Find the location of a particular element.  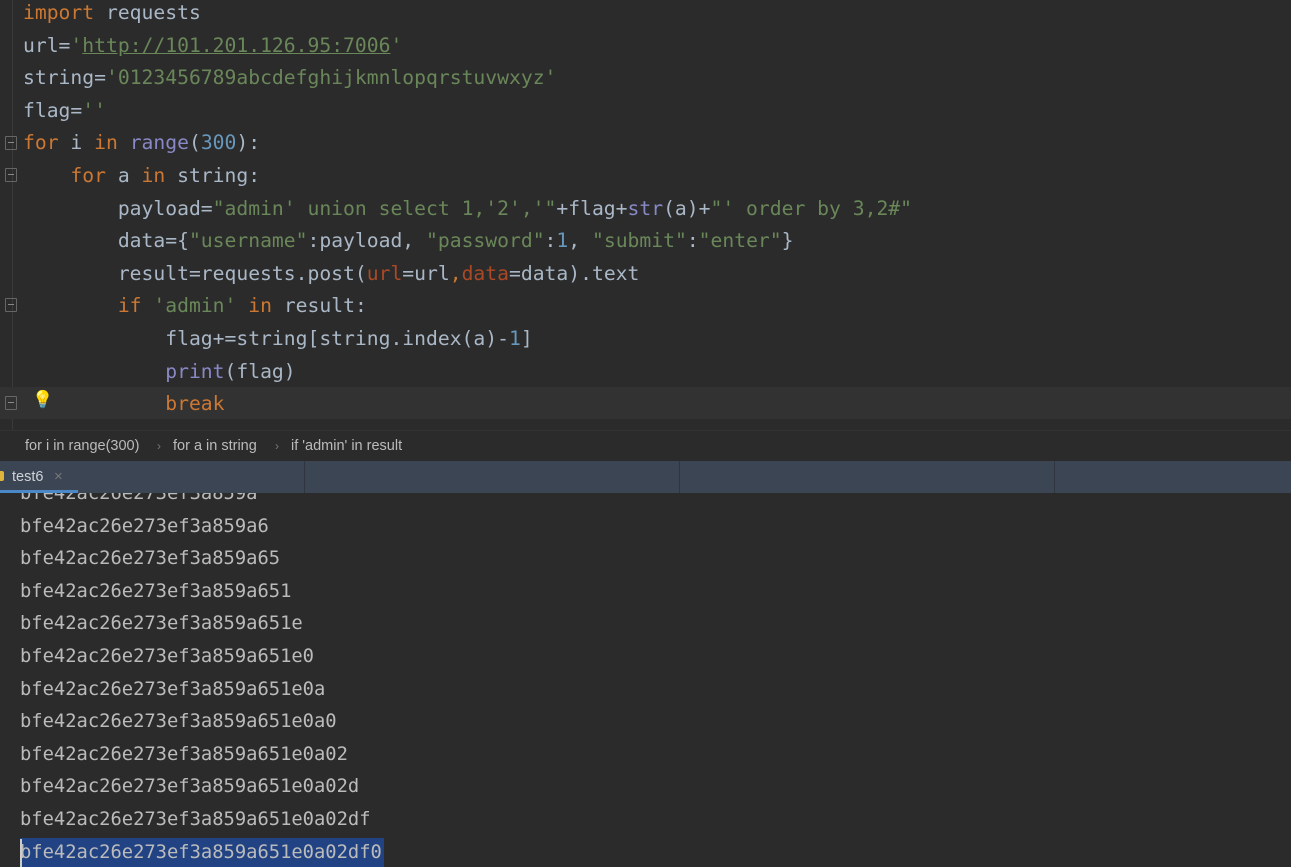

code-line: flag='' is located at coordinates (64, 111).